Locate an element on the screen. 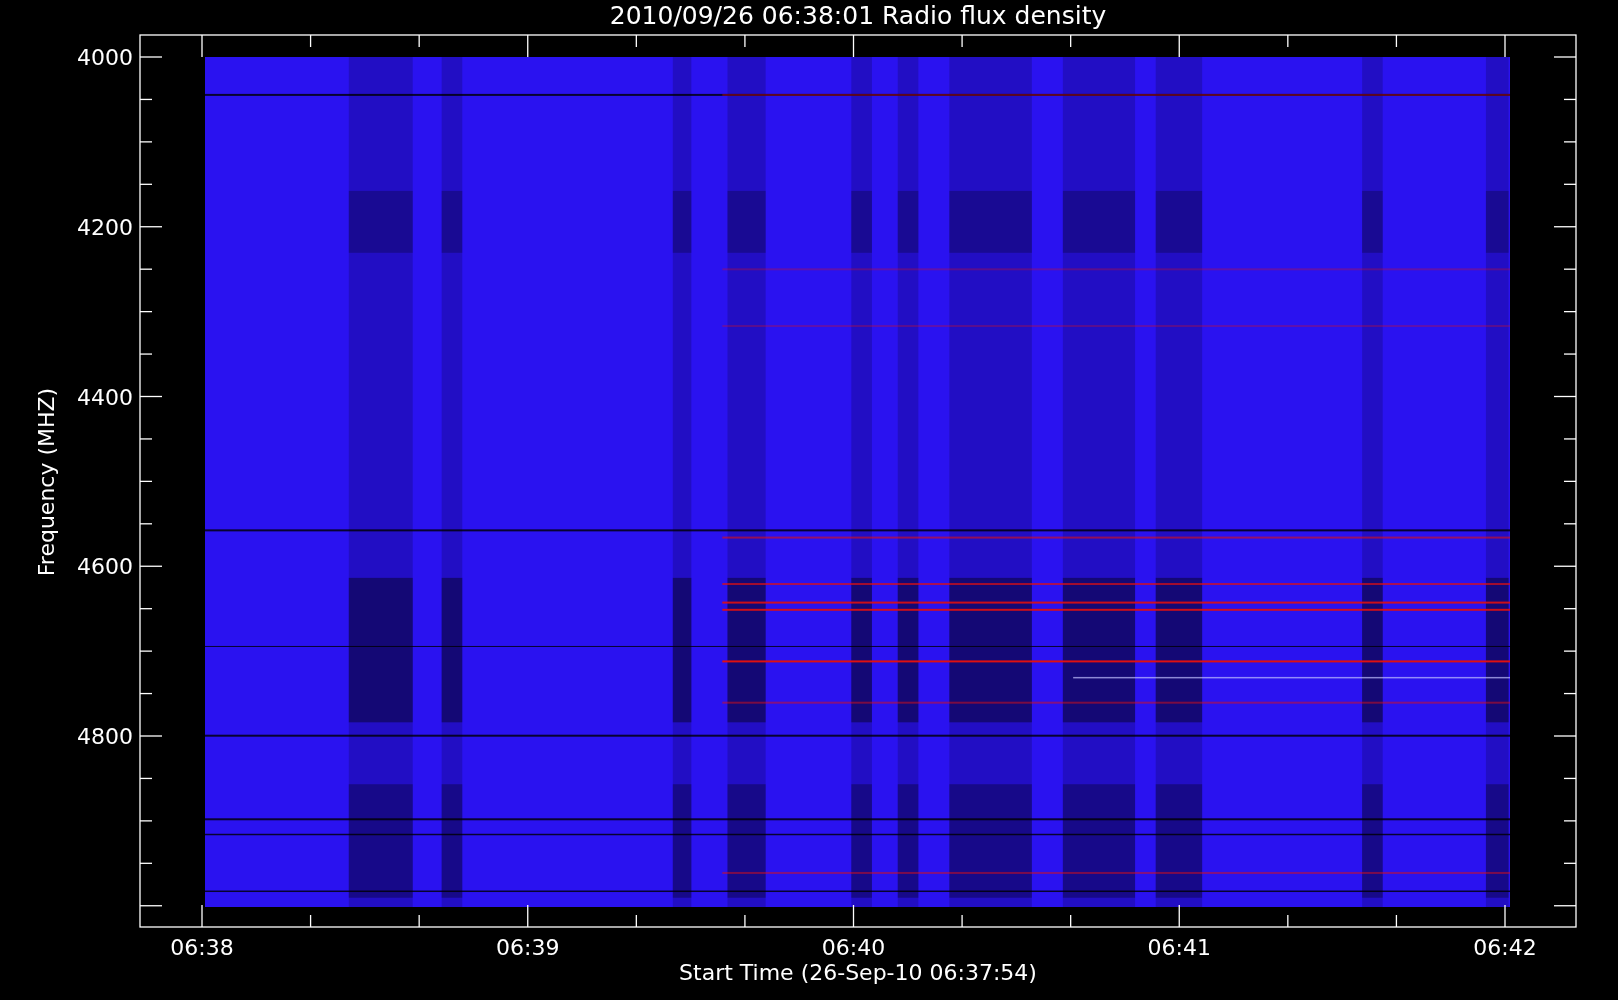  tick-label: 06:41 is located at coordinates (1179, 947).